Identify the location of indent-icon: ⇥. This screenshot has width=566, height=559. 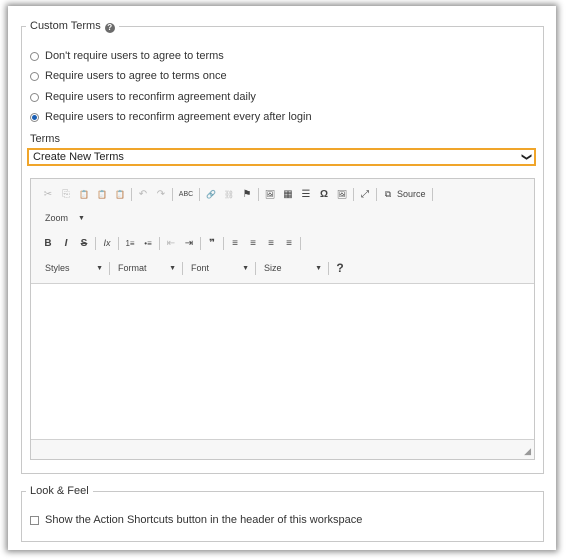
(189, 243).